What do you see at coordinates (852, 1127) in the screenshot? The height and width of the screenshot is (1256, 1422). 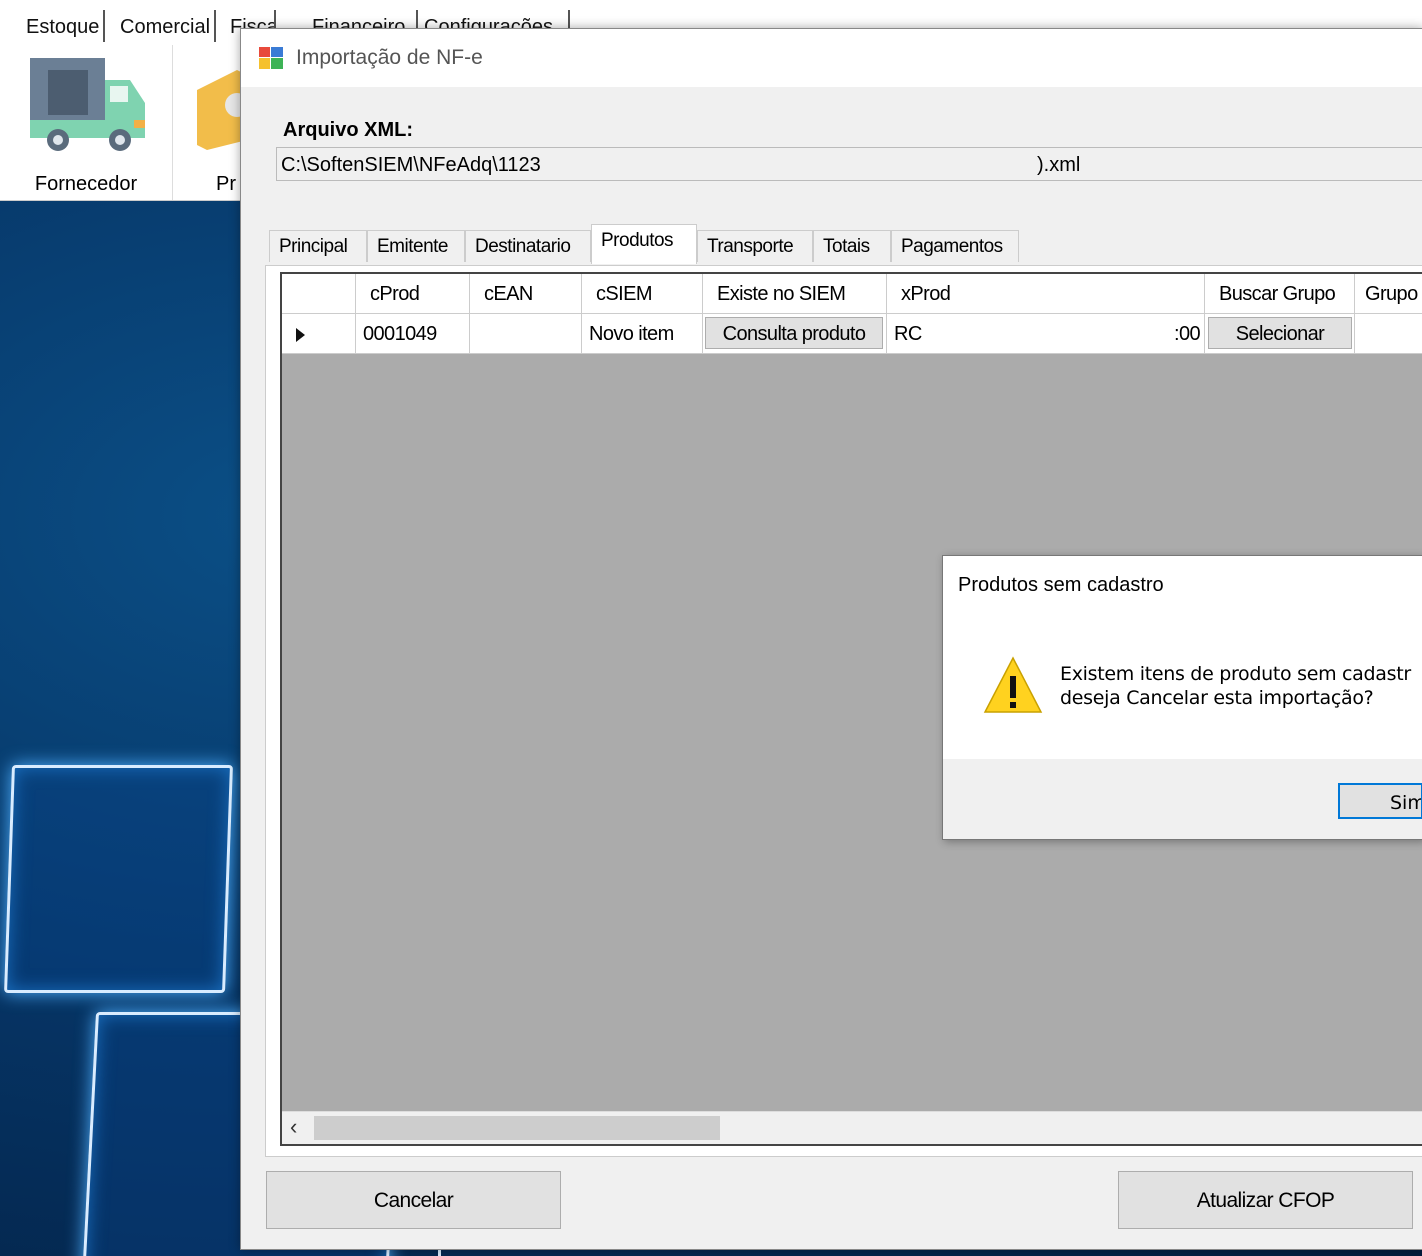 I see `horizontal-scrollbar: ‹` at bounding box center [852, 1127].